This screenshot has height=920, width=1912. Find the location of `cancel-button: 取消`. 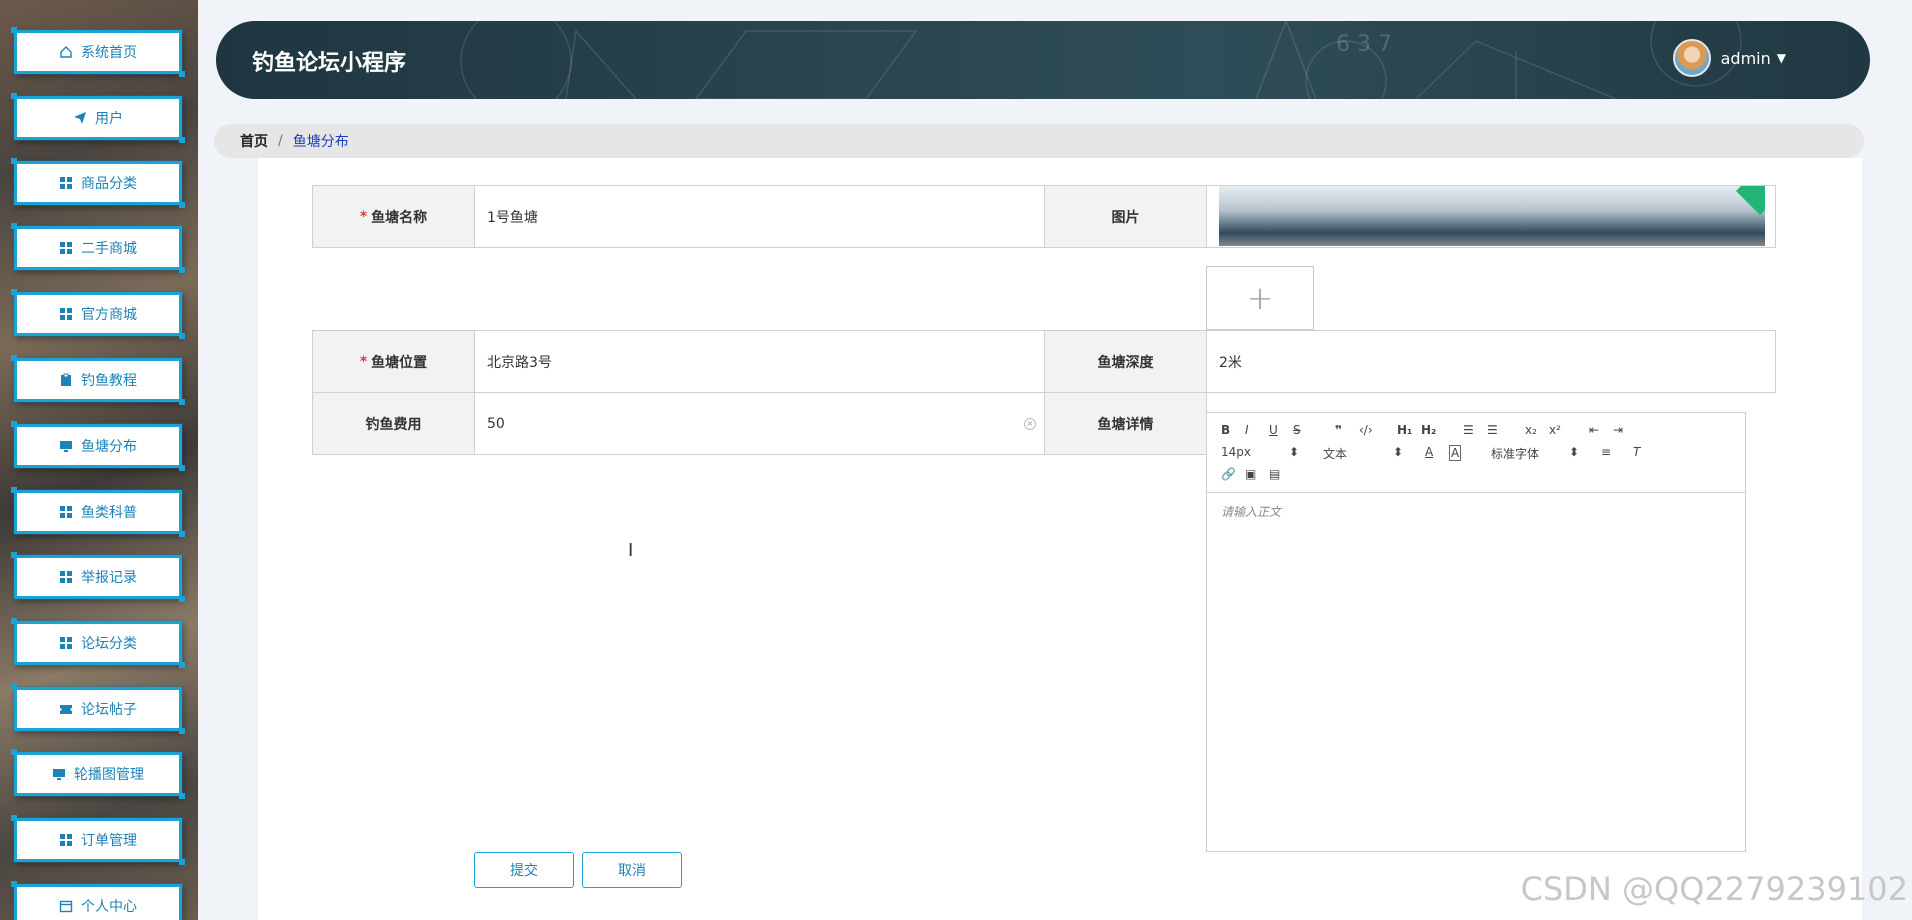

cancel-button: 取消 is located at coordinates (632, 870).